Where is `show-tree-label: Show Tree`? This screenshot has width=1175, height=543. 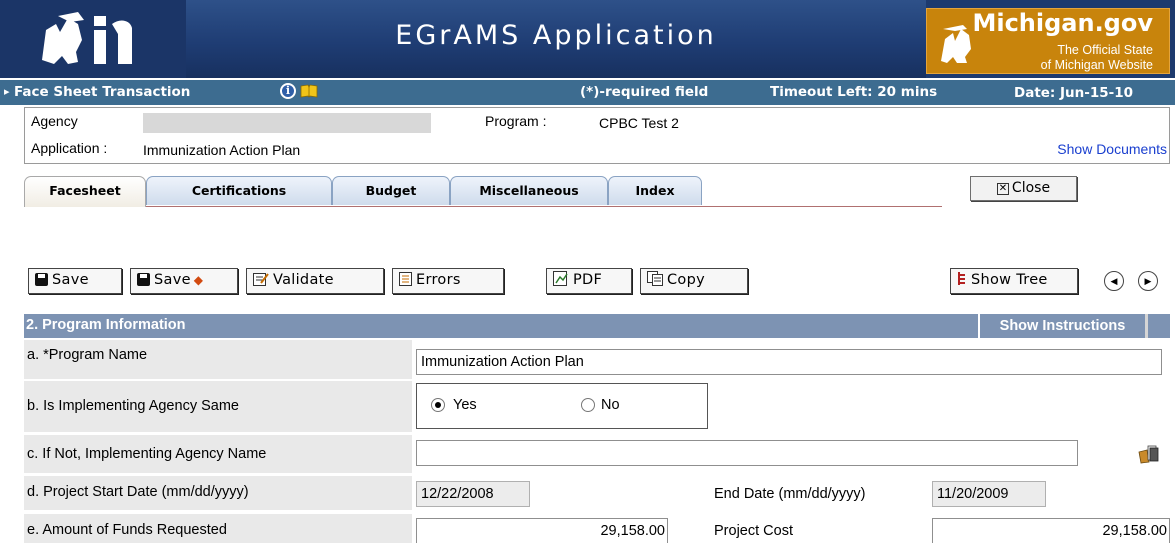 show-tree-label: Show Tree is located at coordinates (1009, 280).